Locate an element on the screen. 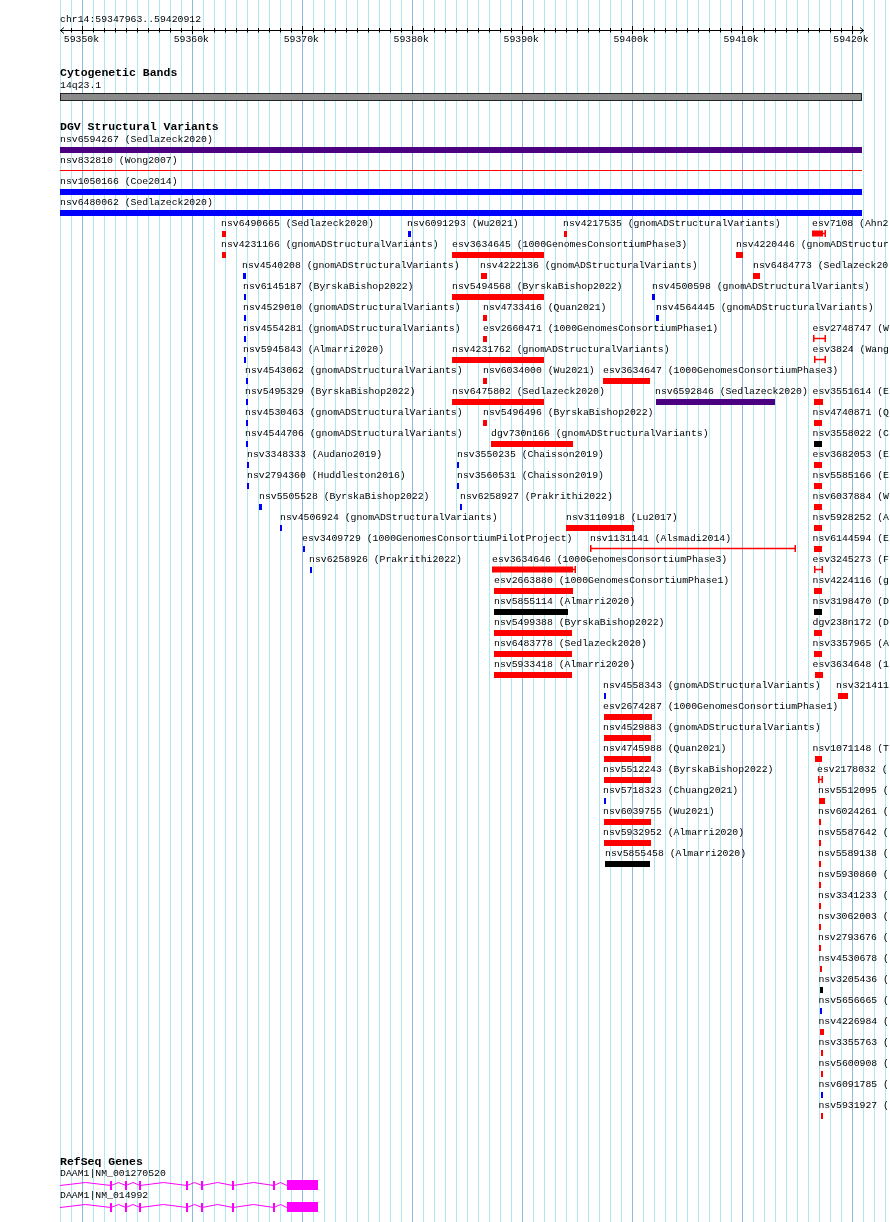 The width and height of the screenshot is (890, 1222). variant-label: nsv4529883 (gnomADStructuralVariants) is located at coordinates (712, 728).